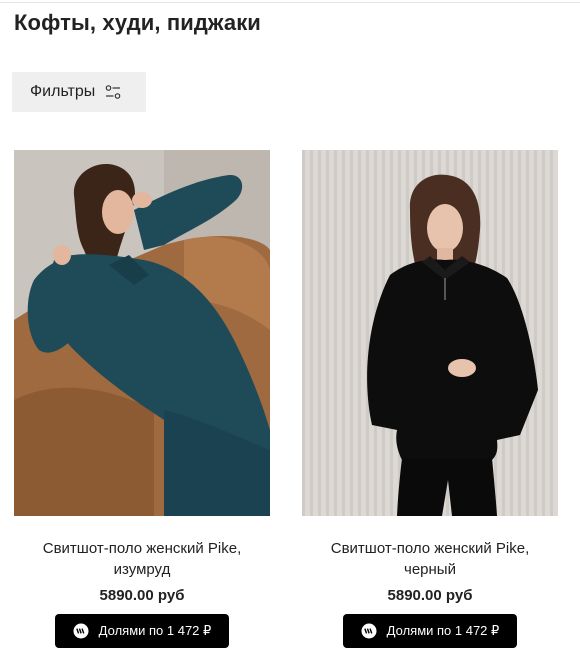  What do you see at coordinates (63, 91) in the screenshot?
I see `filters-button-label: Фильтры` at bounding box center [63, 91].